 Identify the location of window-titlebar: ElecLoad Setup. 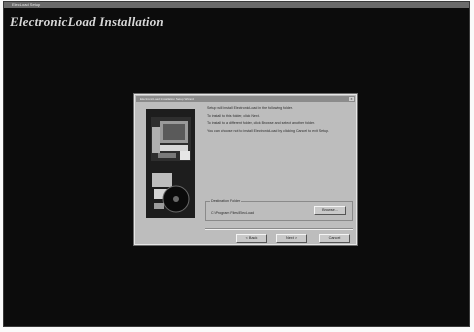
(236, 5).